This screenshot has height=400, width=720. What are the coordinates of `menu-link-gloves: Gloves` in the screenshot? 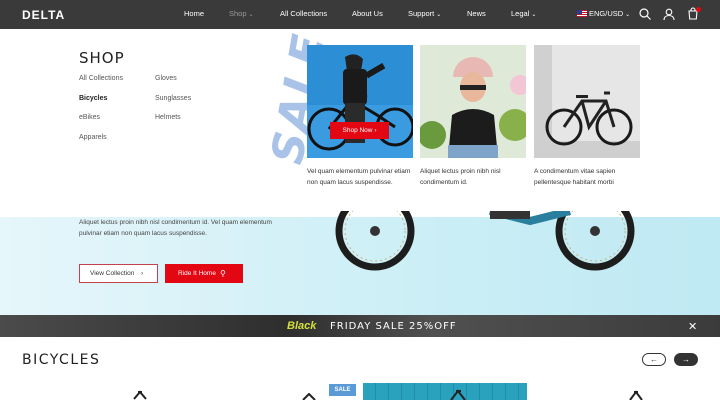 It's located at (166, 78).